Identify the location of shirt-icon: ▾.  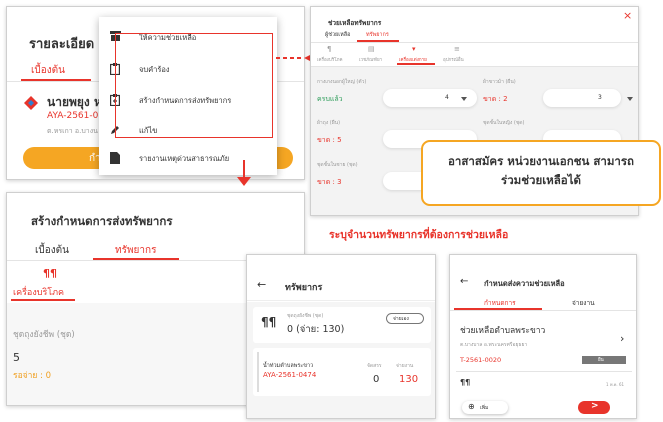
(414, 49).